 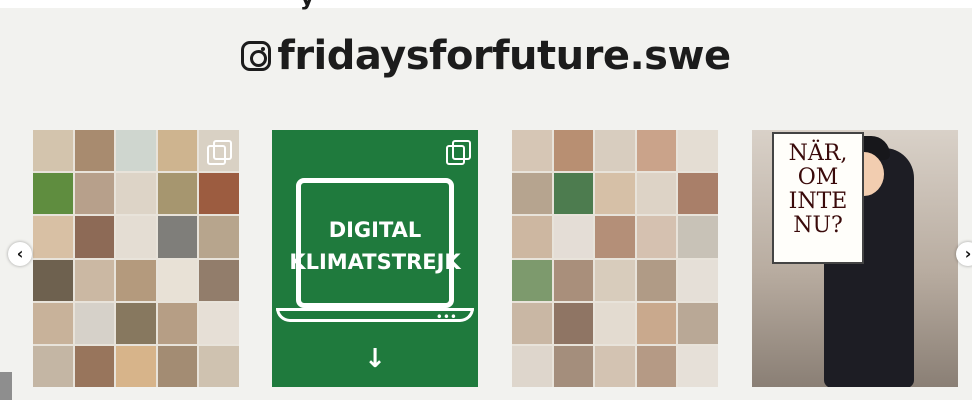 I want to click on download-arrow-icon: ↓, so click(x=375, y=359).